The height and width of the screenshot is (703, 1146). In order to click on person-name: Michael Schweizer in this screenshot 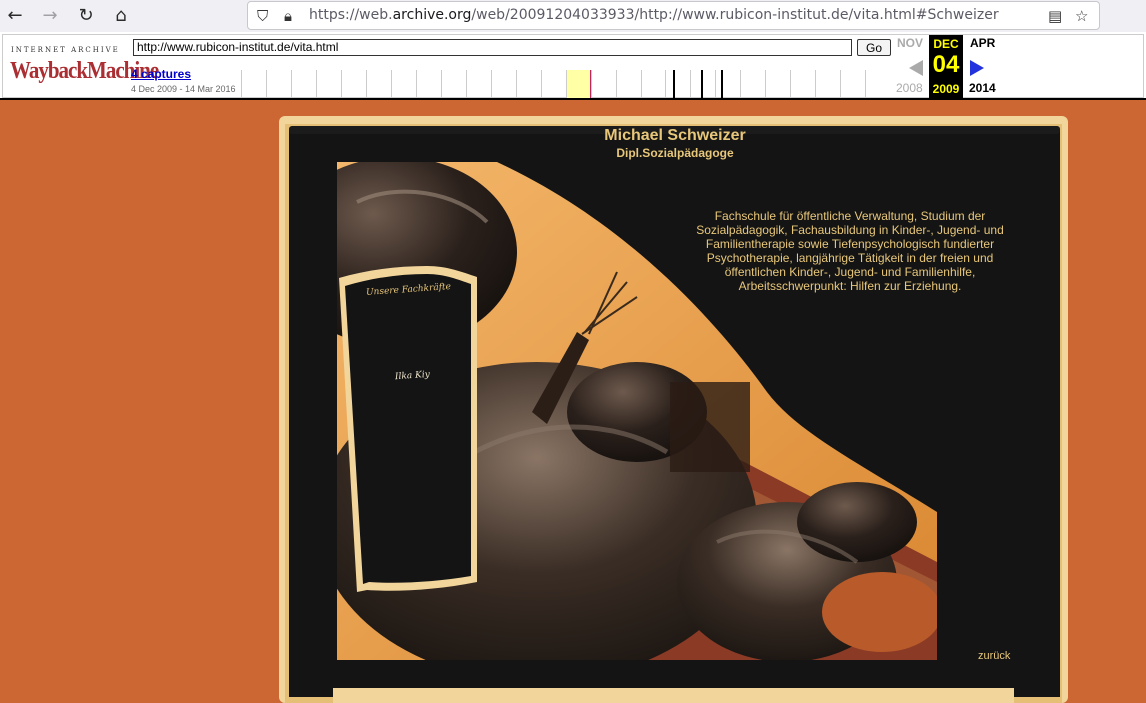, I will do `click(675, 135)`.